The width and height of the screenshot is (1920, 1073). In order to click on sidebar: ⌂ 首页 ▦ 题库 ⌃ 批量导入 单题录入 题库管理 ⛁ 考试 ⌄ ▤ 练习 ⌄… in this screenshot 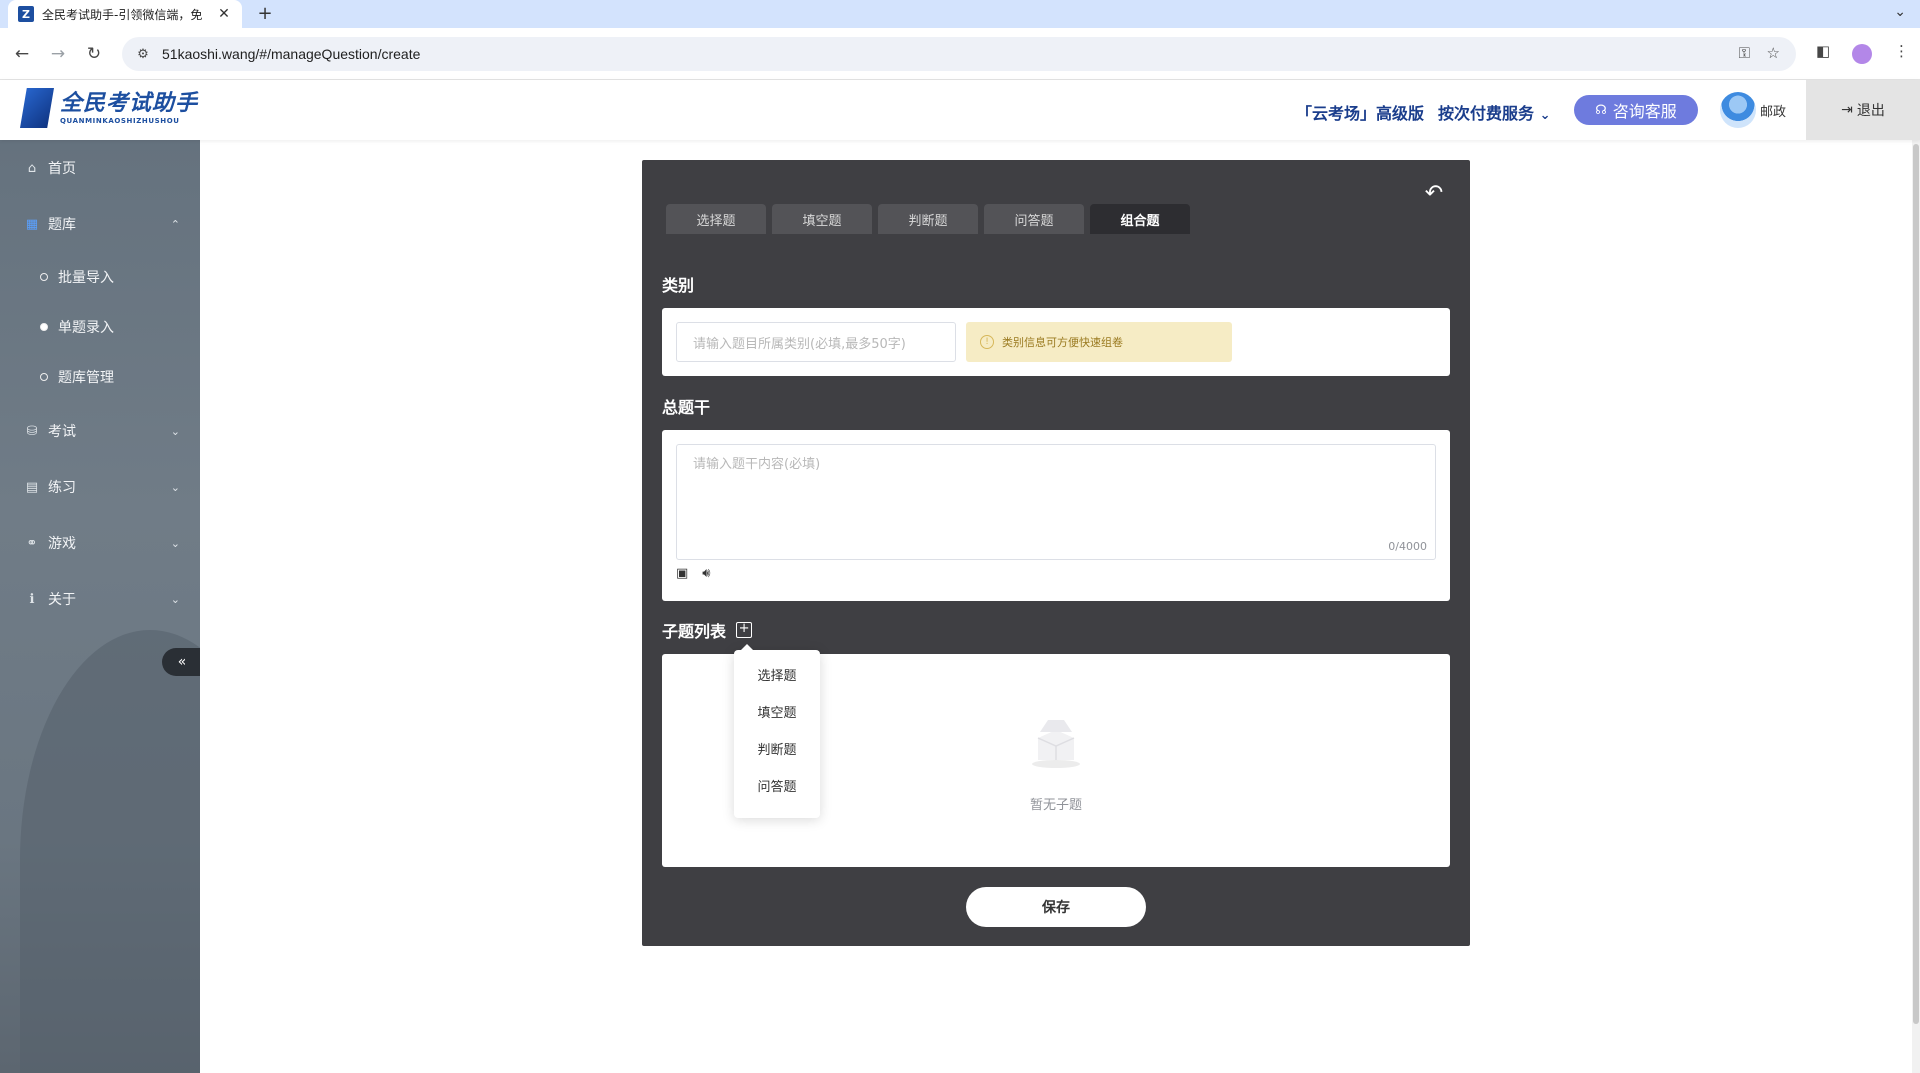, I will do `click(100, 606)`.